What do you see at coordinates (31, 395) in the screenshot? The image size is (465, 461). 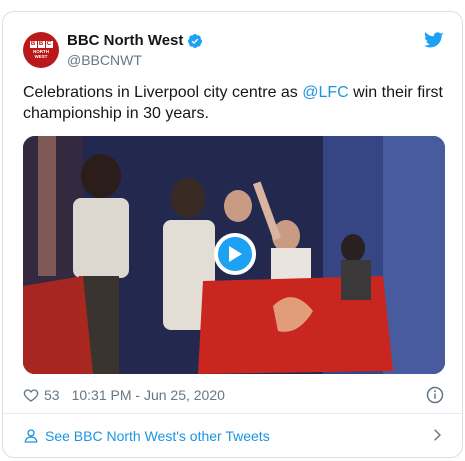 I see `heart-icon` at bounding box center [31, 395].